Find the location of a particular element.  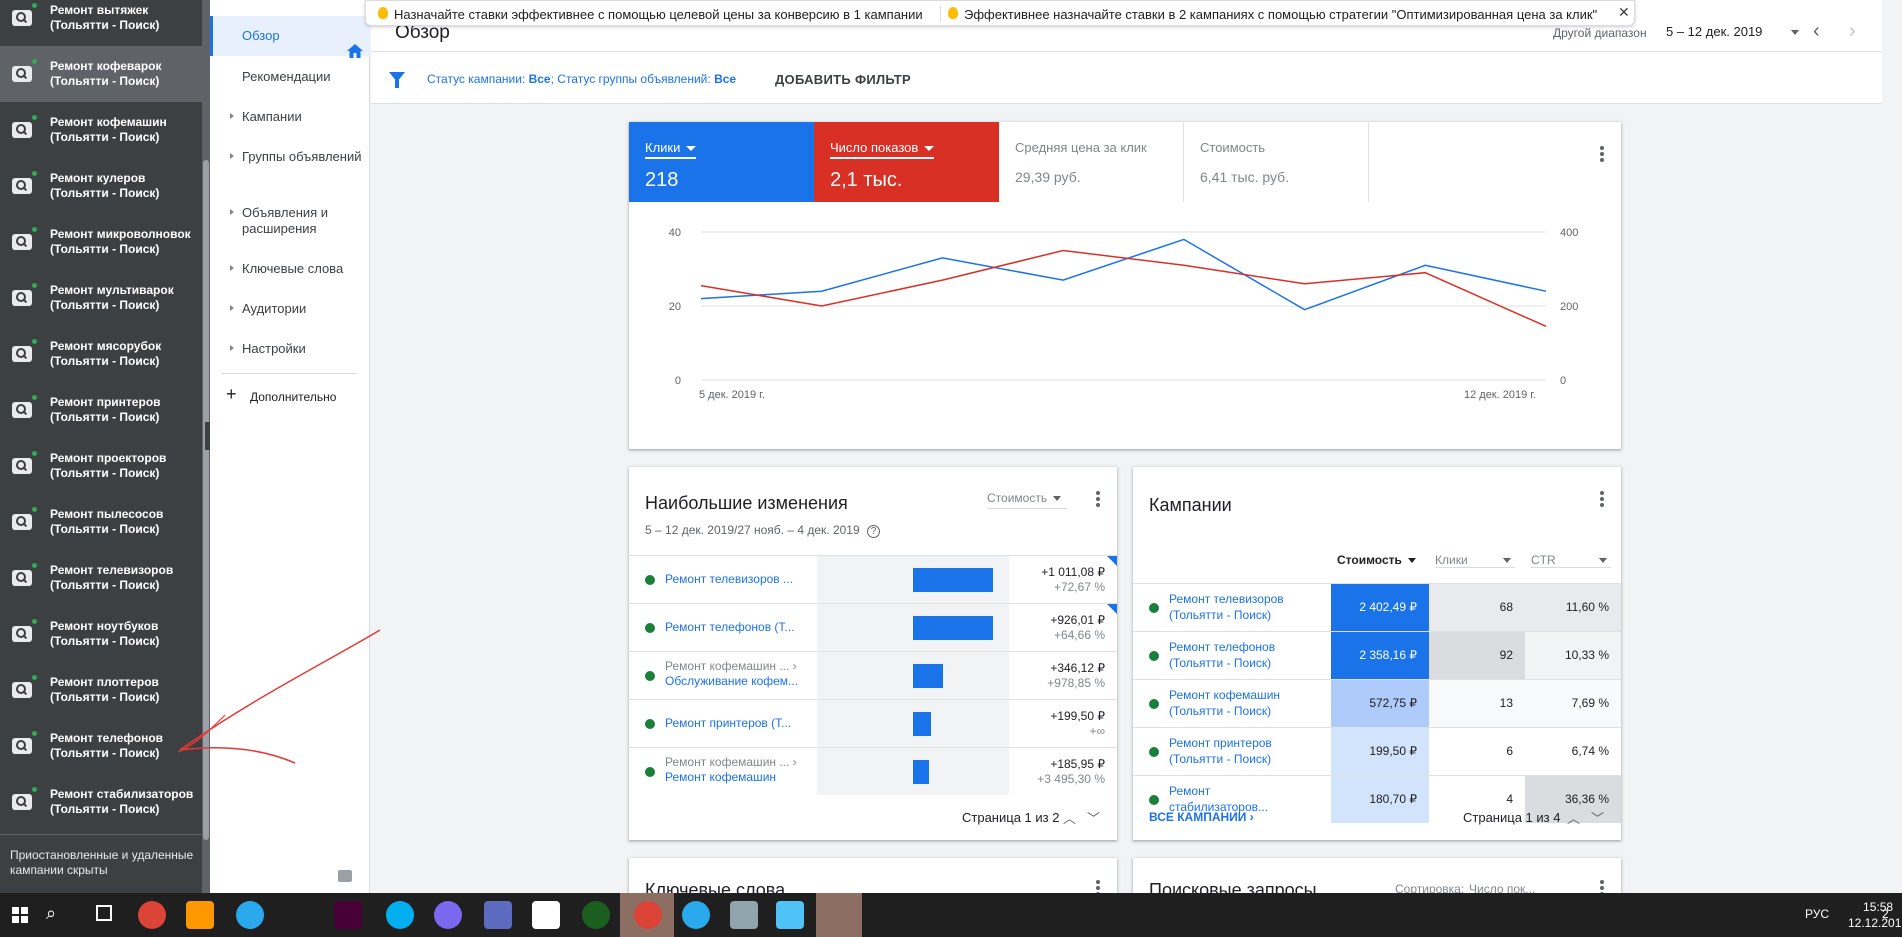

messenger-icon is located at coordinates (448, 915).